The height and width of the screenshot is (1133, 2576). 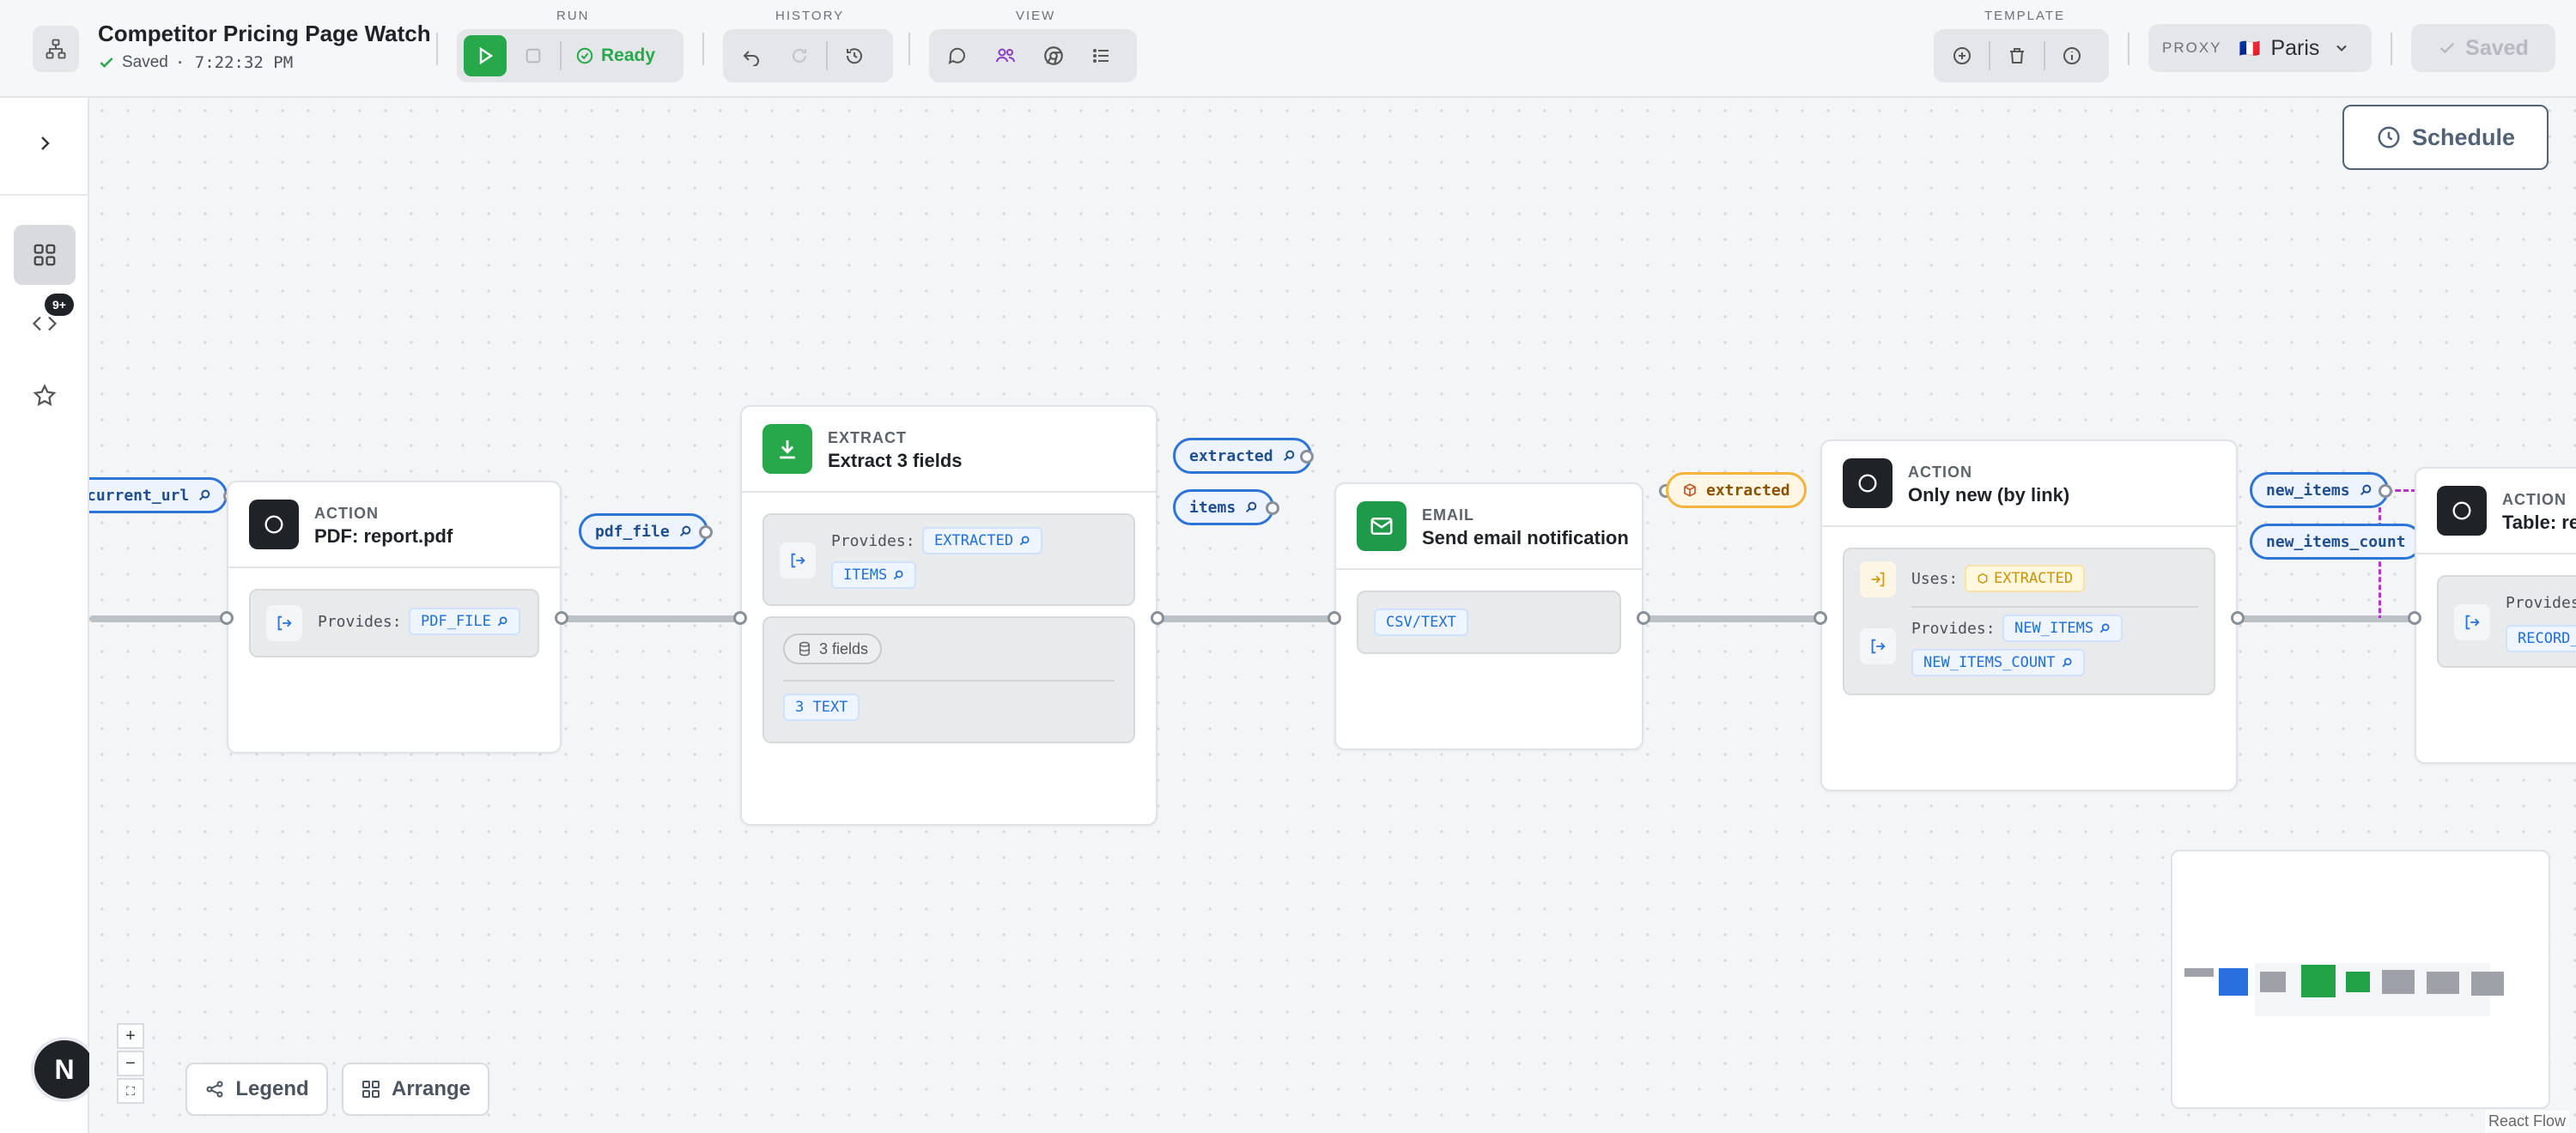 I want to click on items-pill: items, so click(x=1224, y=507).